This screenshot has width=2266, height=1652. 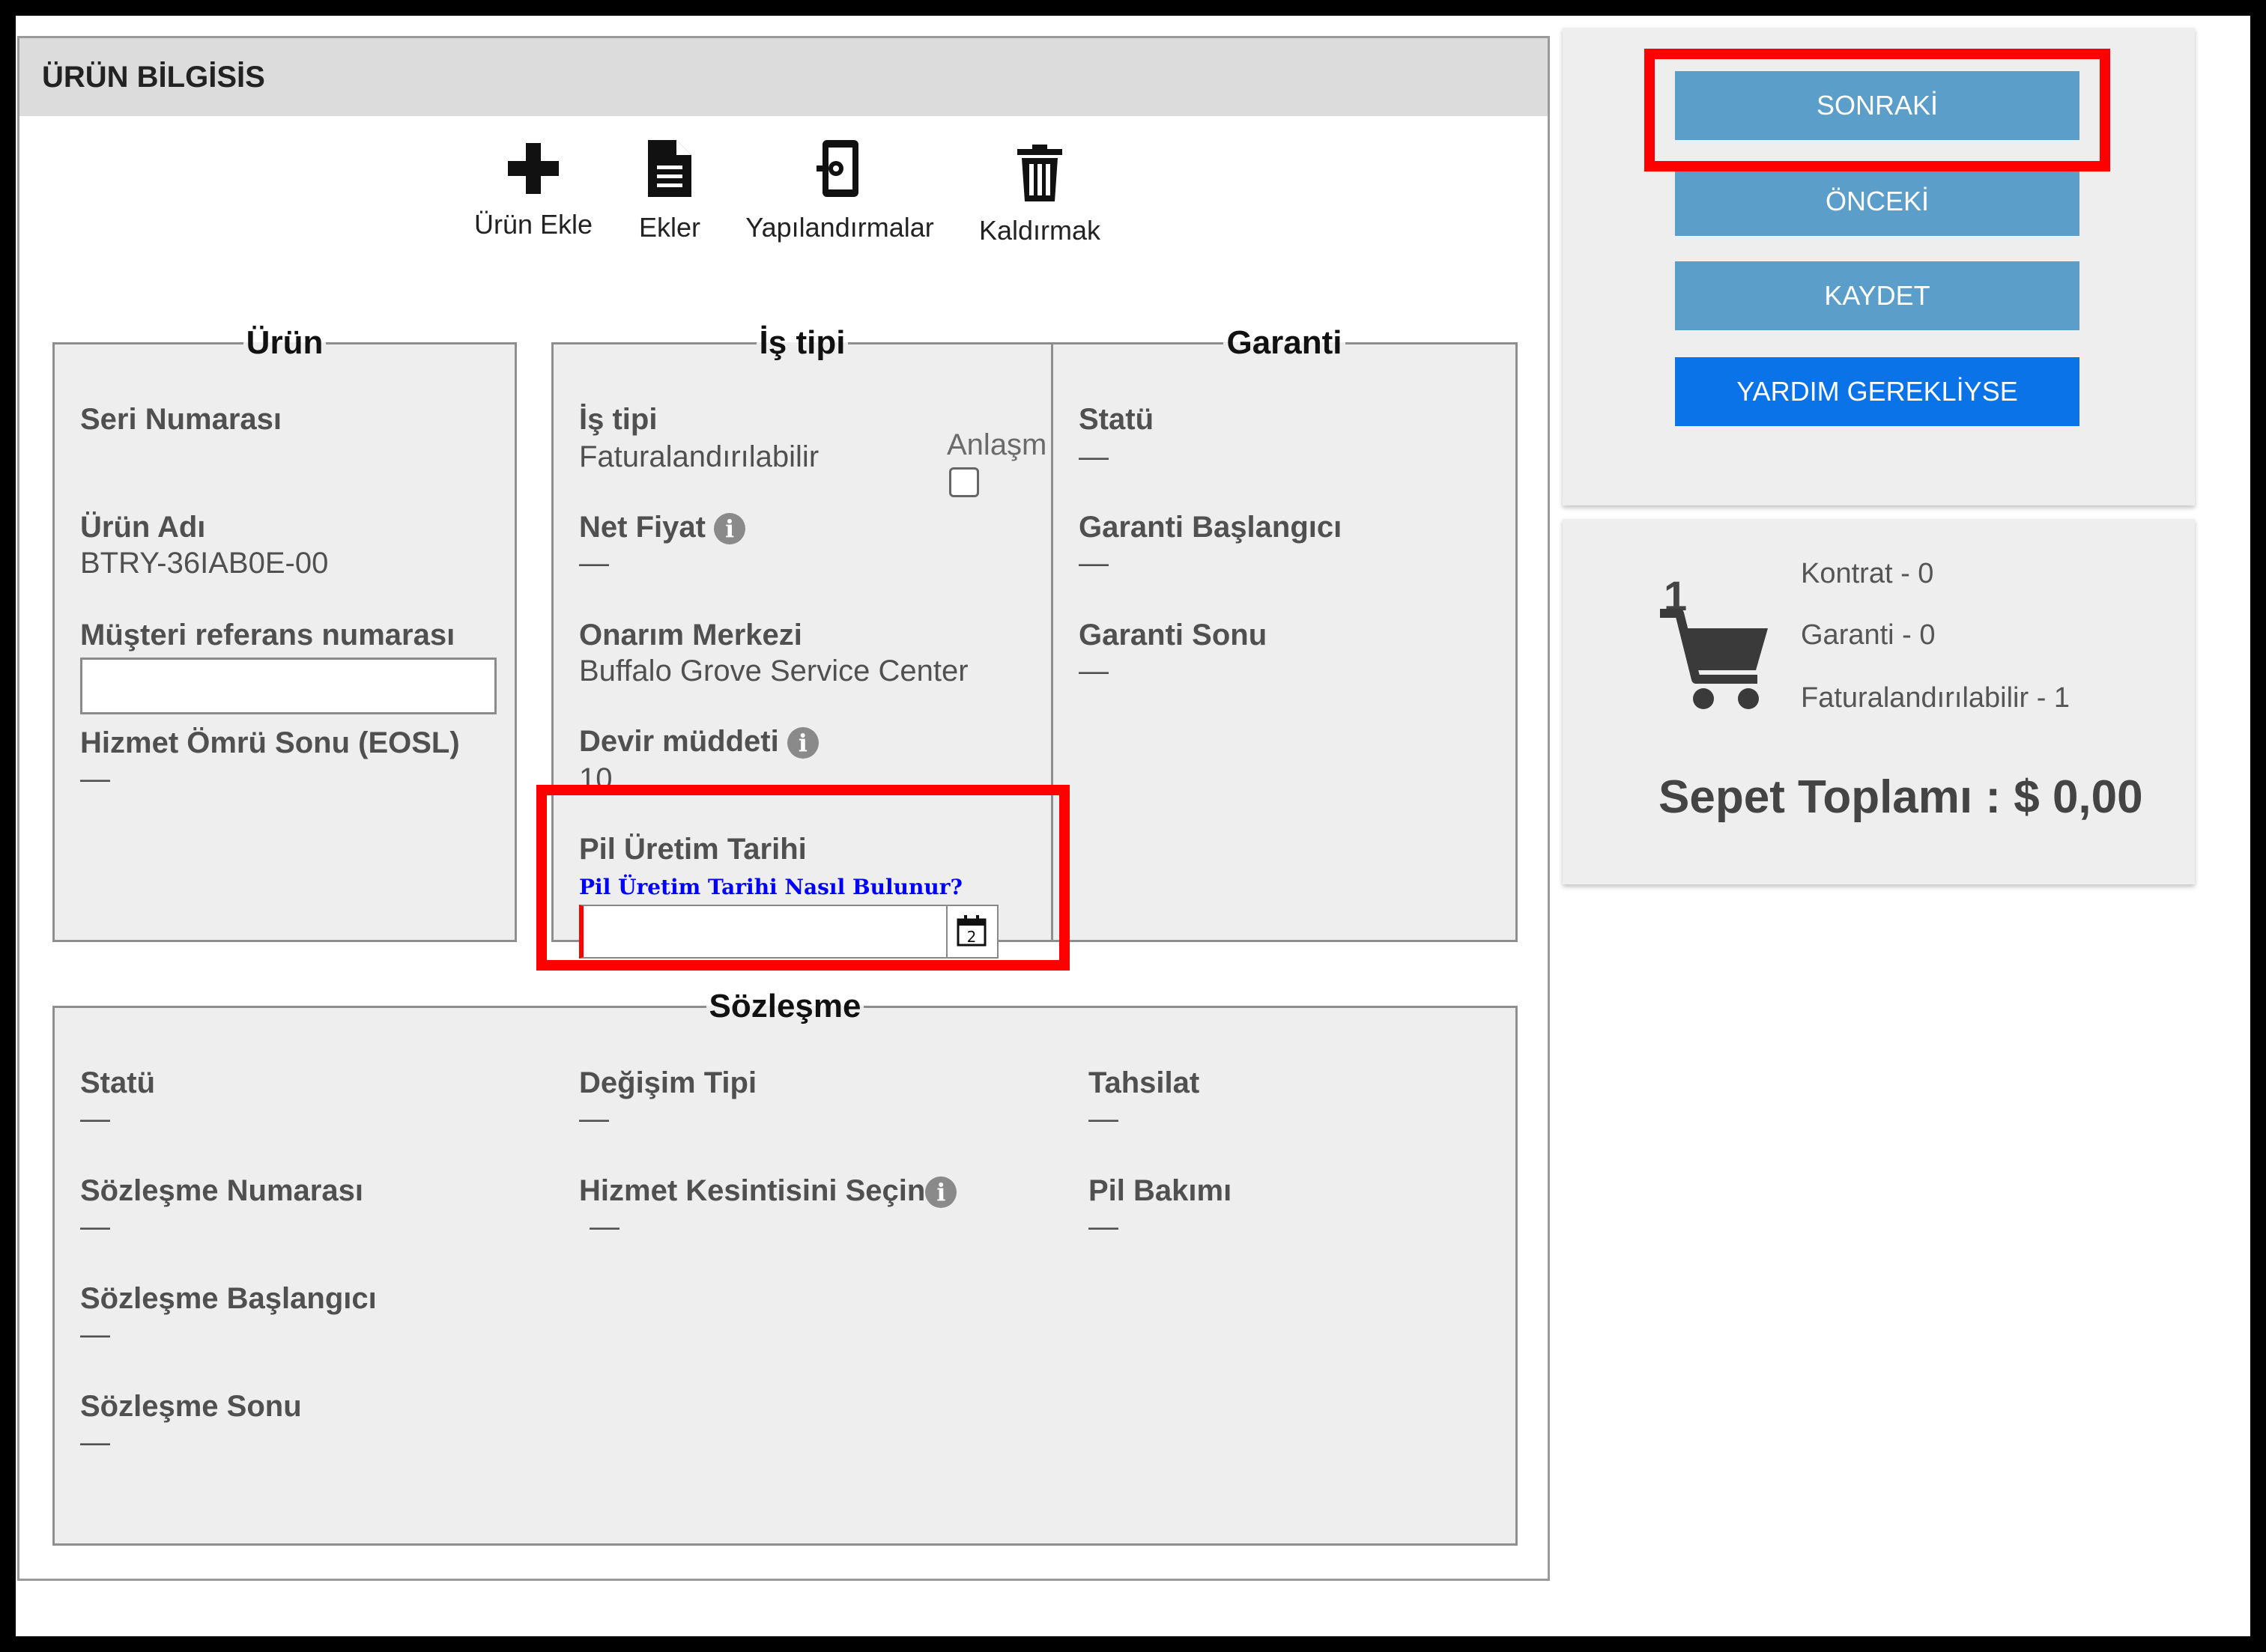 What do you see at coordinates (534, 168) in the screenshot?
I see `plus-icon` at bounding box center [534, 168].